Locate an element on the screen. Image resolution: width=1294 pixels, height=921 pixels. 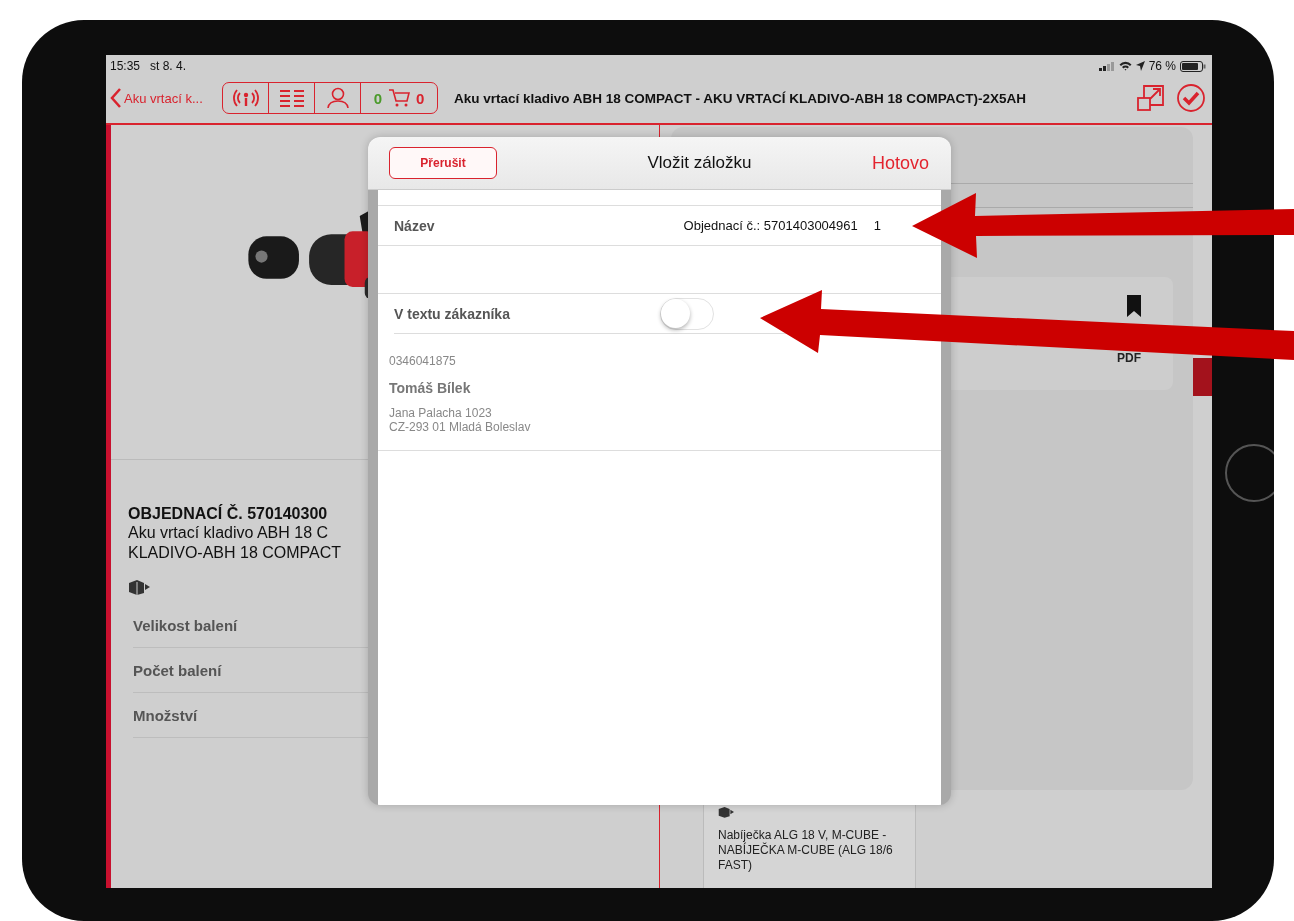
document-label: PDF is located at coordinates (1129, 358).